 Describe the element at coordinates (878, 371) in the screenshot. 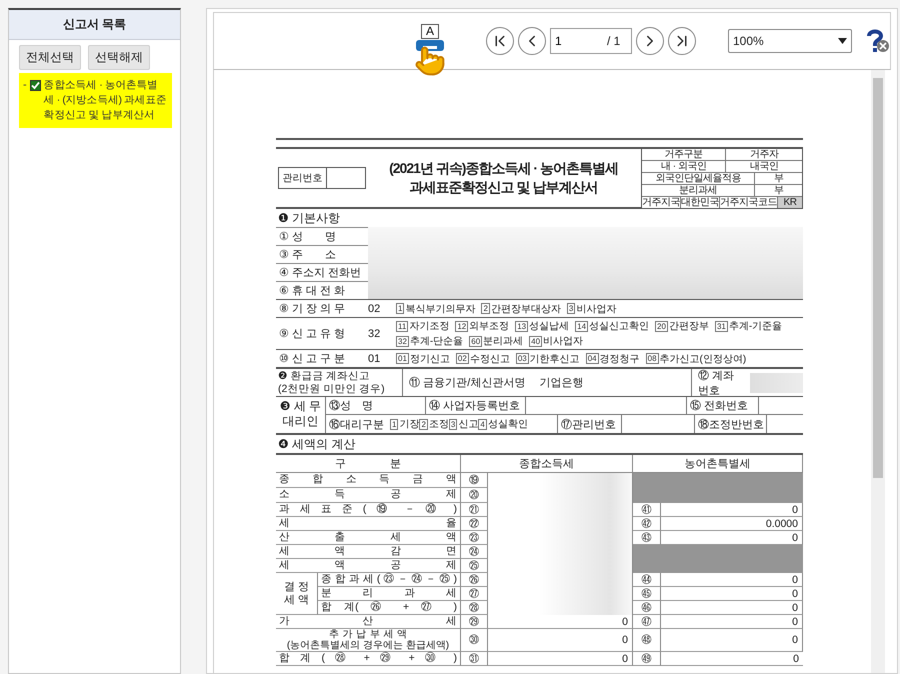

I see `scrollbar` at that location.